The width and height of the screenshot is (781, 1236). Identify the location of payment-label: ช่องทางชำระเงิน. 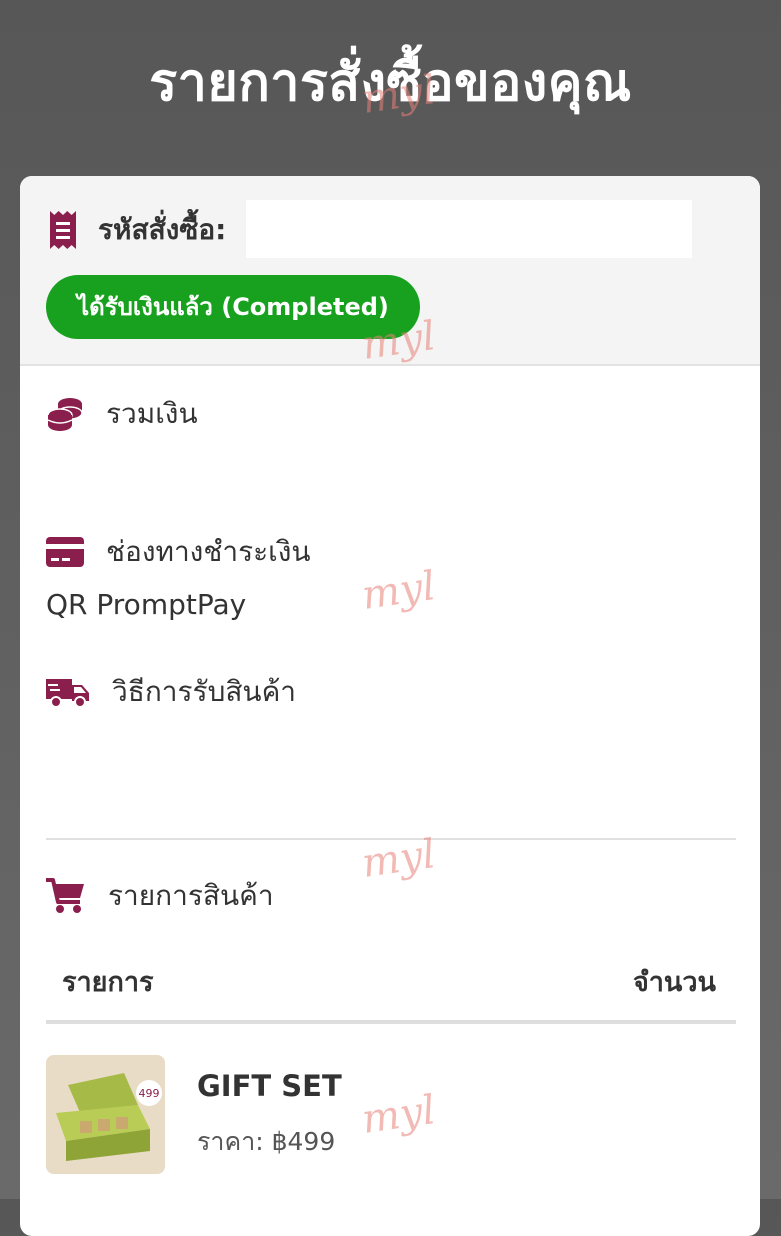
(208, 551).